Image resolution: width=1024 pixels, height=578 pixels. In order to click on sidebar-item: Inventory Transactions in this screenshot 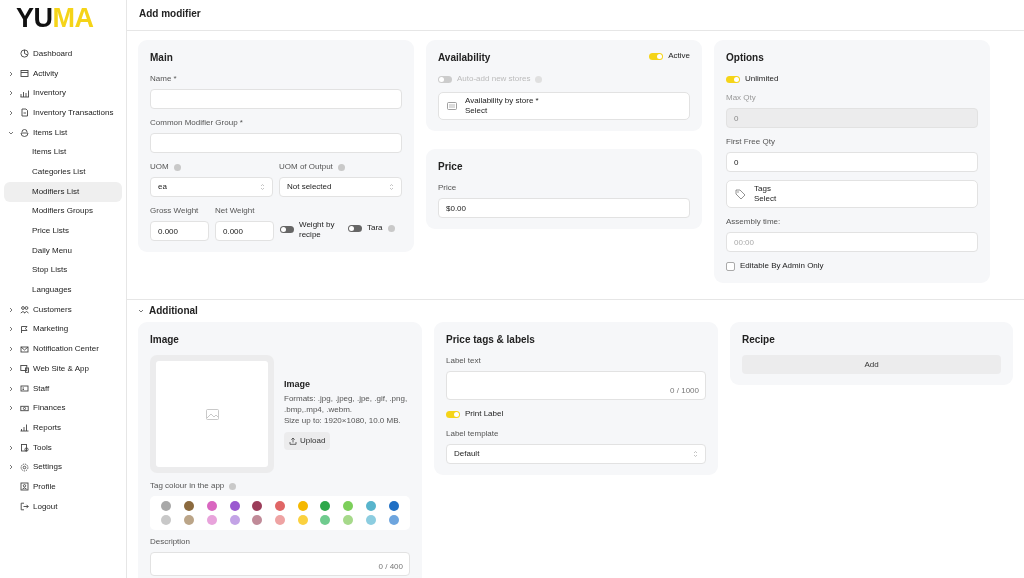, I will do `click(63, 113)`.